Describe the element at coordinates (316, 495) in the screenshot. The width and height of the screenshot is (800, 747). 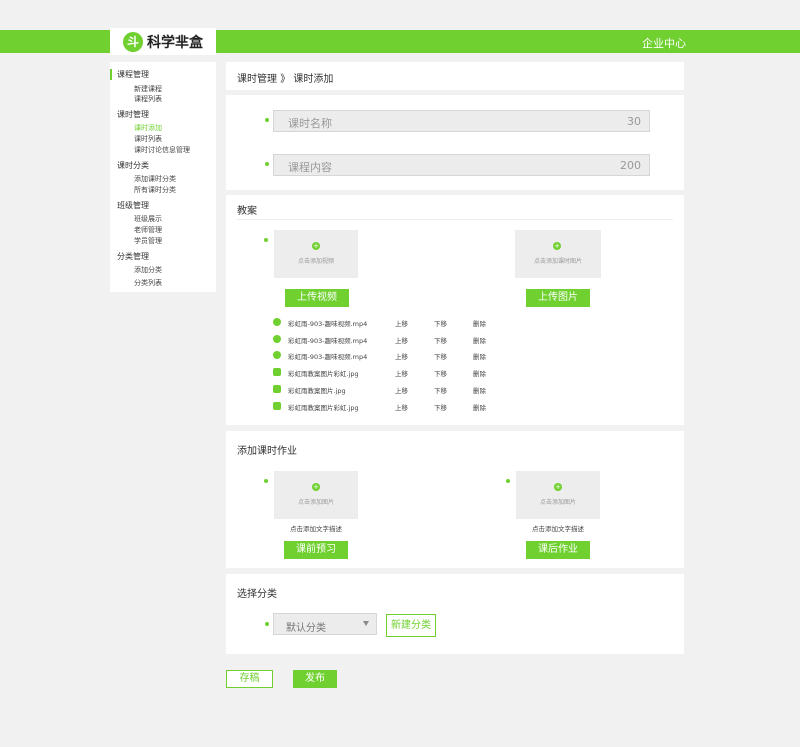
I see `pre-homework-image-box: + 点击添加图片` at that location.